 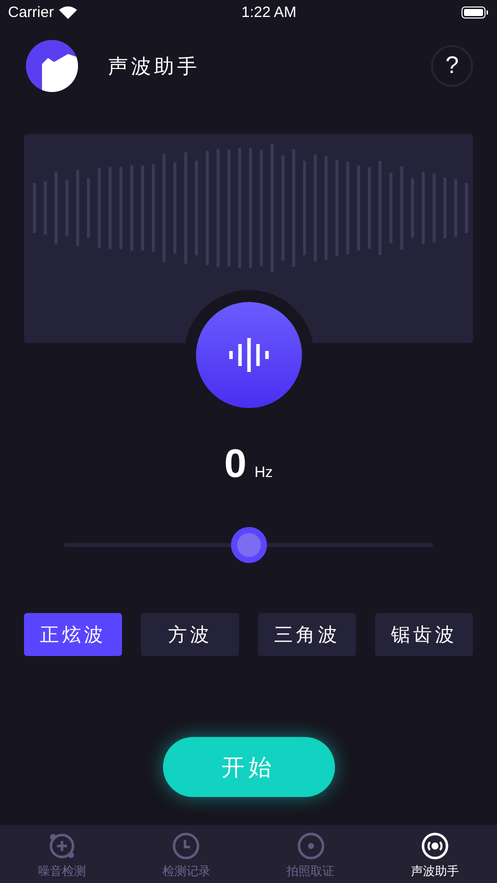 I want to click on page-title: 声波助手, so click(x=154, y=67).